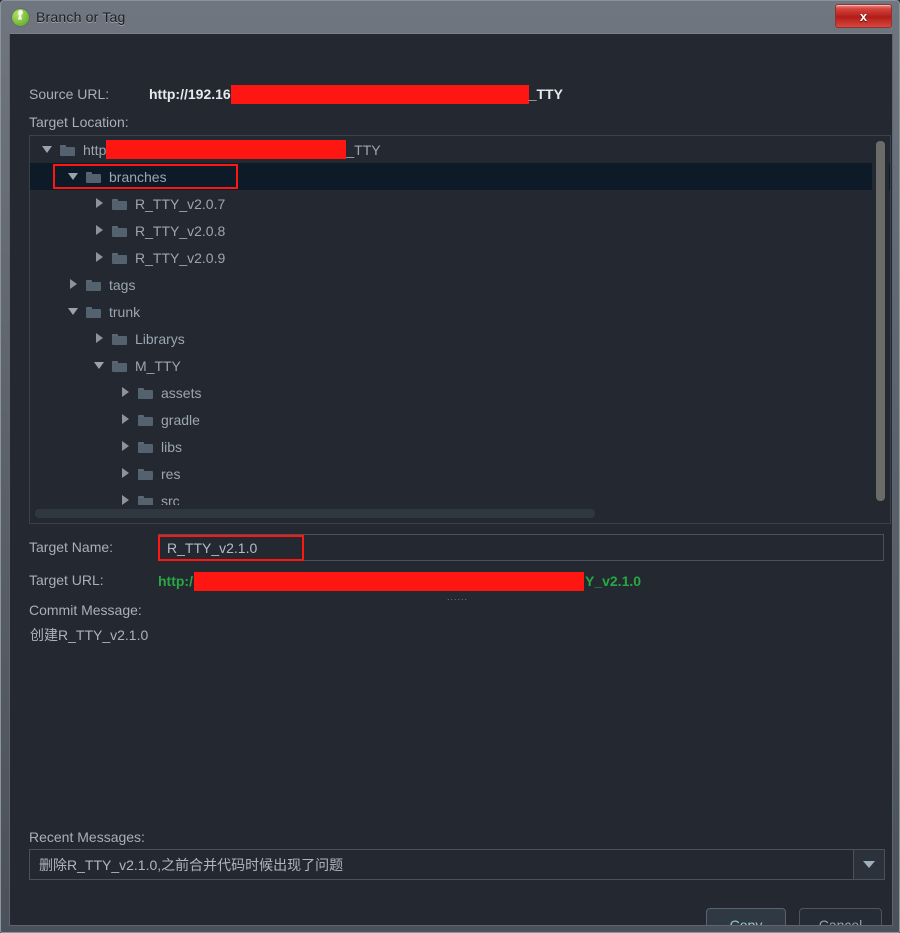  What do you see at coordinates (460, 311) in the screenshot?
I see `tree-row: trunk` at bounding box center [460, 311].